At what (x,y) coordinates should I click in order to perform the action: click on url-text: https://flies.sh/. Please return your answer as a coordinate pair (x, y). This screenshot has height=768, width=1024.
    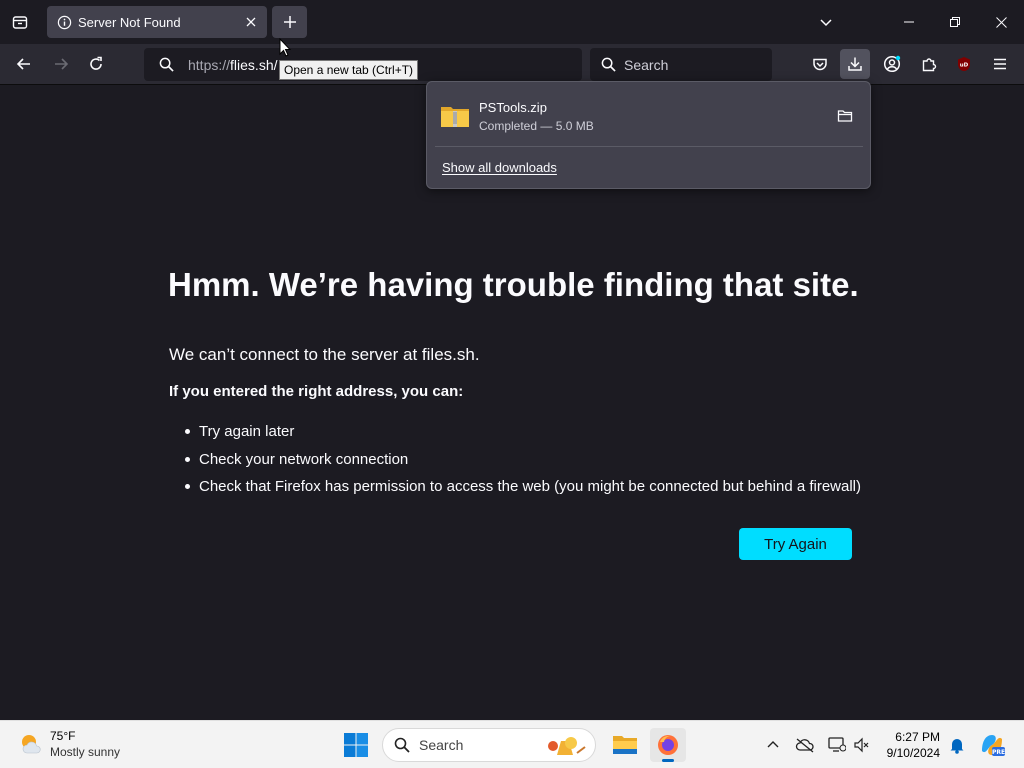
    Looking at the image, I should click on (233, 65).